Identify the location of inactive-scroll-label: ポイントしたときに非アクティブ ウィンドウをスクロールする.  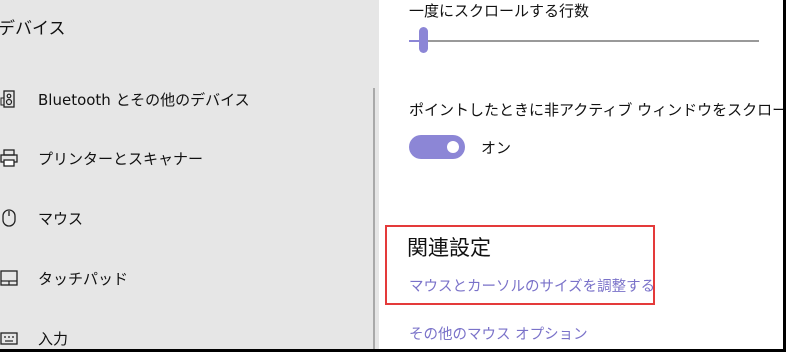
(596, 110).